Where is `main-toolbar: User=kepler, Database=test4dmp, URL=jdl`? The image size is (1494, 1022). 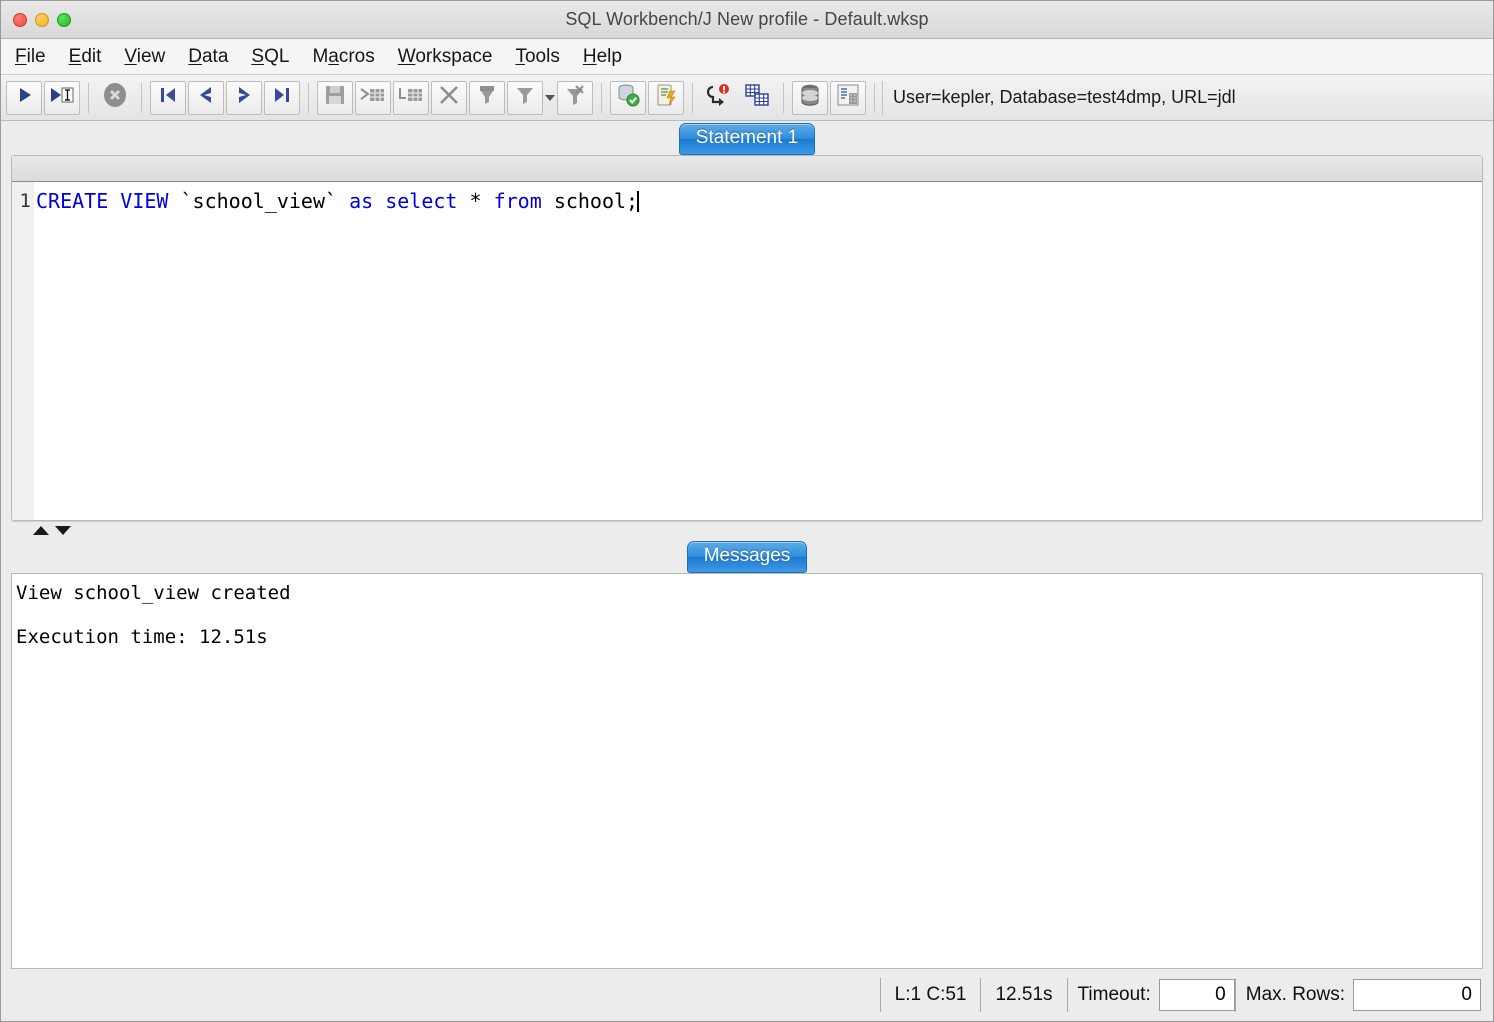 main-toolbar: User=kepler, Database=test4dmp, URL=jdl is located at coordinates (747, 98).